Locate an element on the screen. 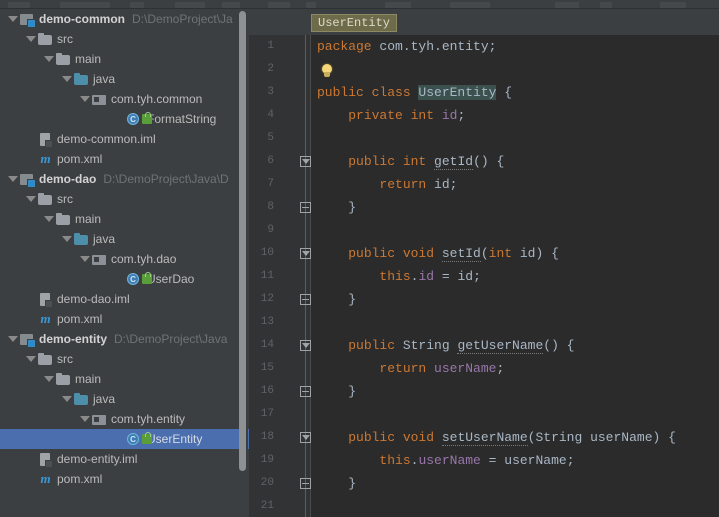  breadcrumb-userentity: UserEntity is located at coordinates (354, 23).